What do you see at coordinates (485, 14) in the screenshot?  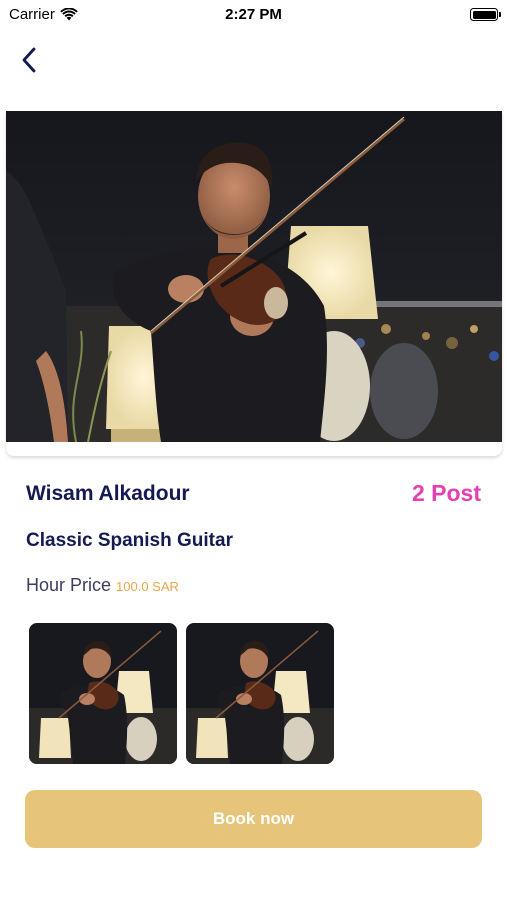 I see `battery-icon` at bounding box center [485, 14].